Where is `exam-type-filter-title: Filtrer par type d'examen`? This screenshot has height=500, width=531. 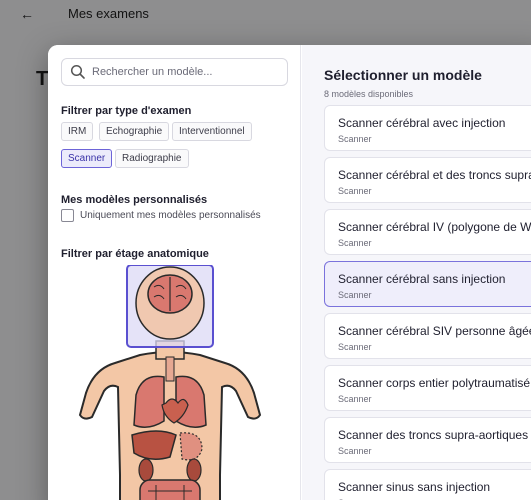
exam-type-filter-title: Filtrer par type d'examen is located at coordinates (126, 111).